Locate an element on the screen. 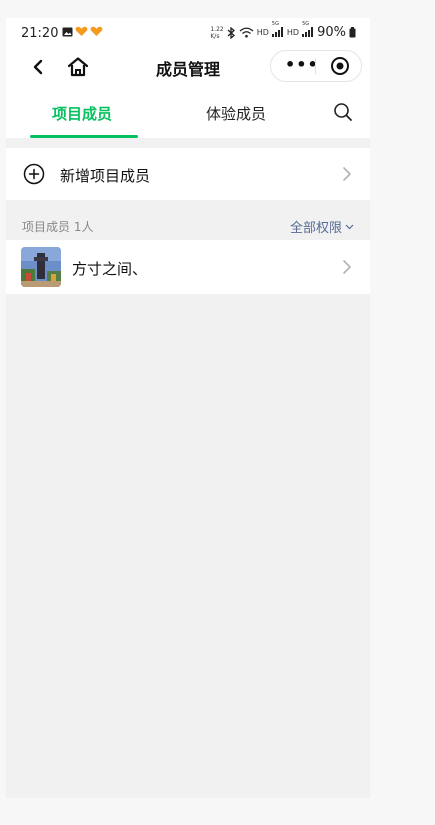 The image size is (435, 825). add-circle-icon is located at coordinates (34, 174).